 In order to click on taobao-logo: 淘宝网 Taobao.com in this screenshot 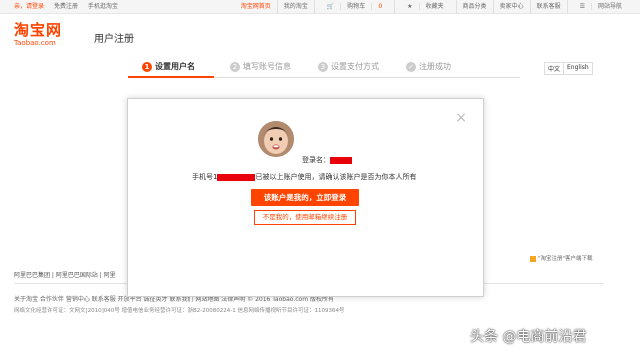, I will do `click(38, 34)`.